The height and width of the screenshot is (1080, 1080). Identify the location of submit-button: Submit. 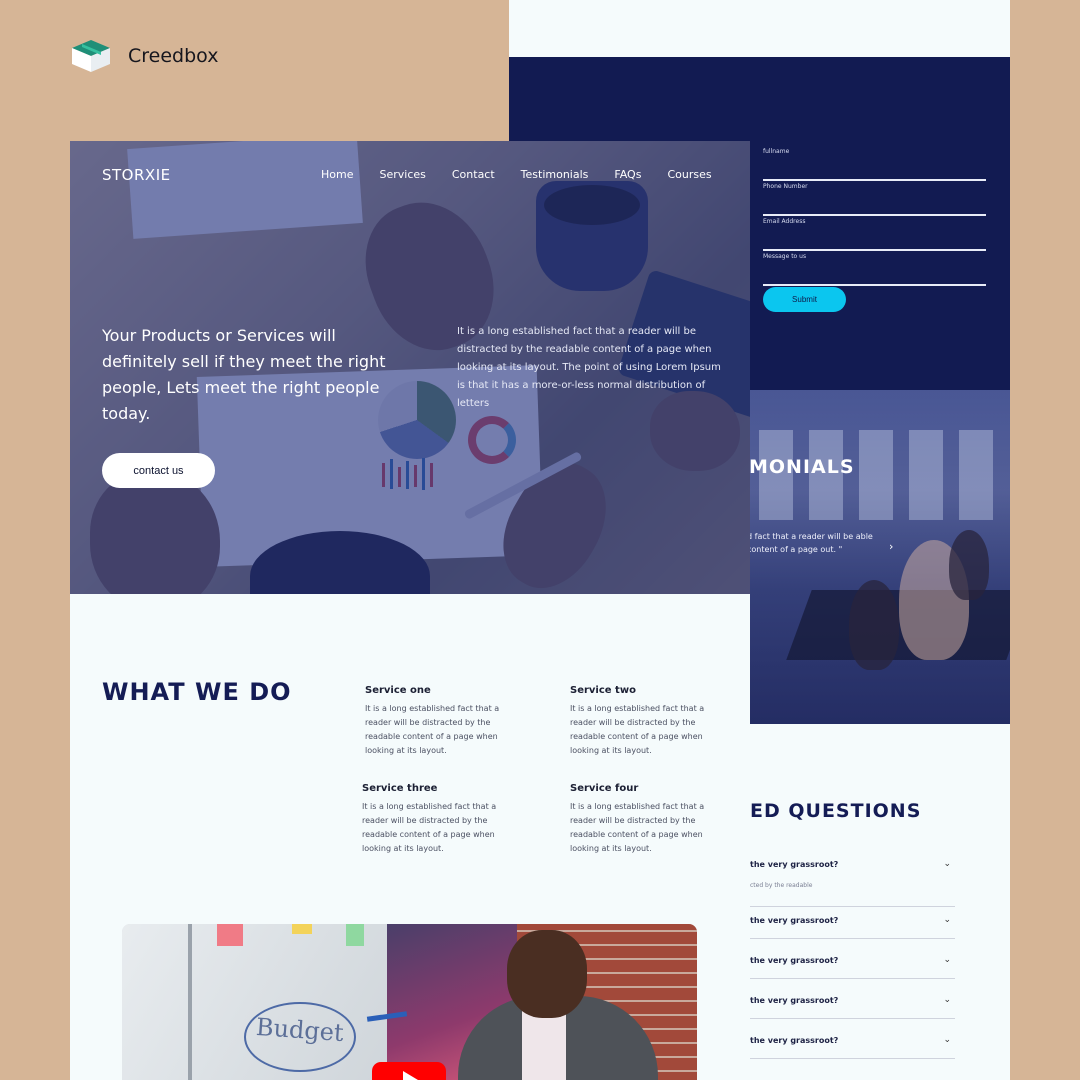
(804, 299).